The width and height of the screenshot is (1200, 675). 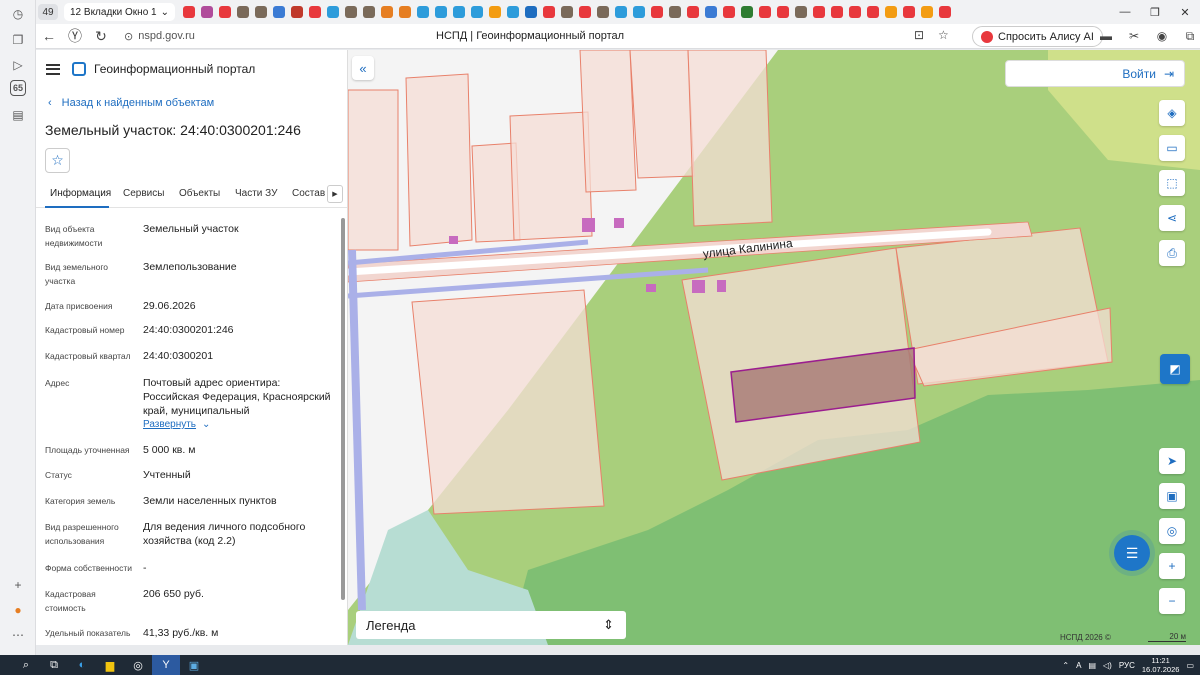 I want to click on more-icon: ⋯, so click(x=18, y=635).